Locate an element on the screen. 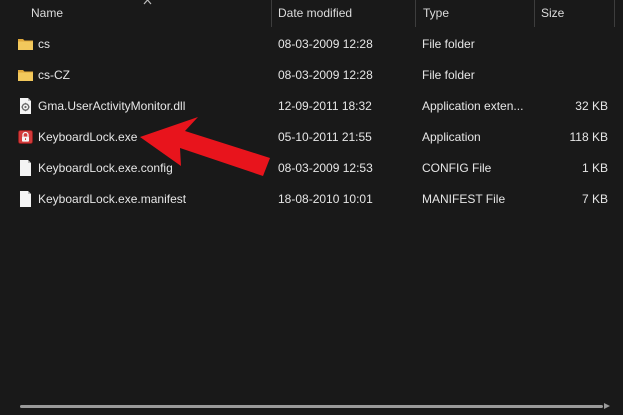 Image resolution: width=623 pixels, height=415 pixels. lock-app-icon is located at coordinates (25, 137).